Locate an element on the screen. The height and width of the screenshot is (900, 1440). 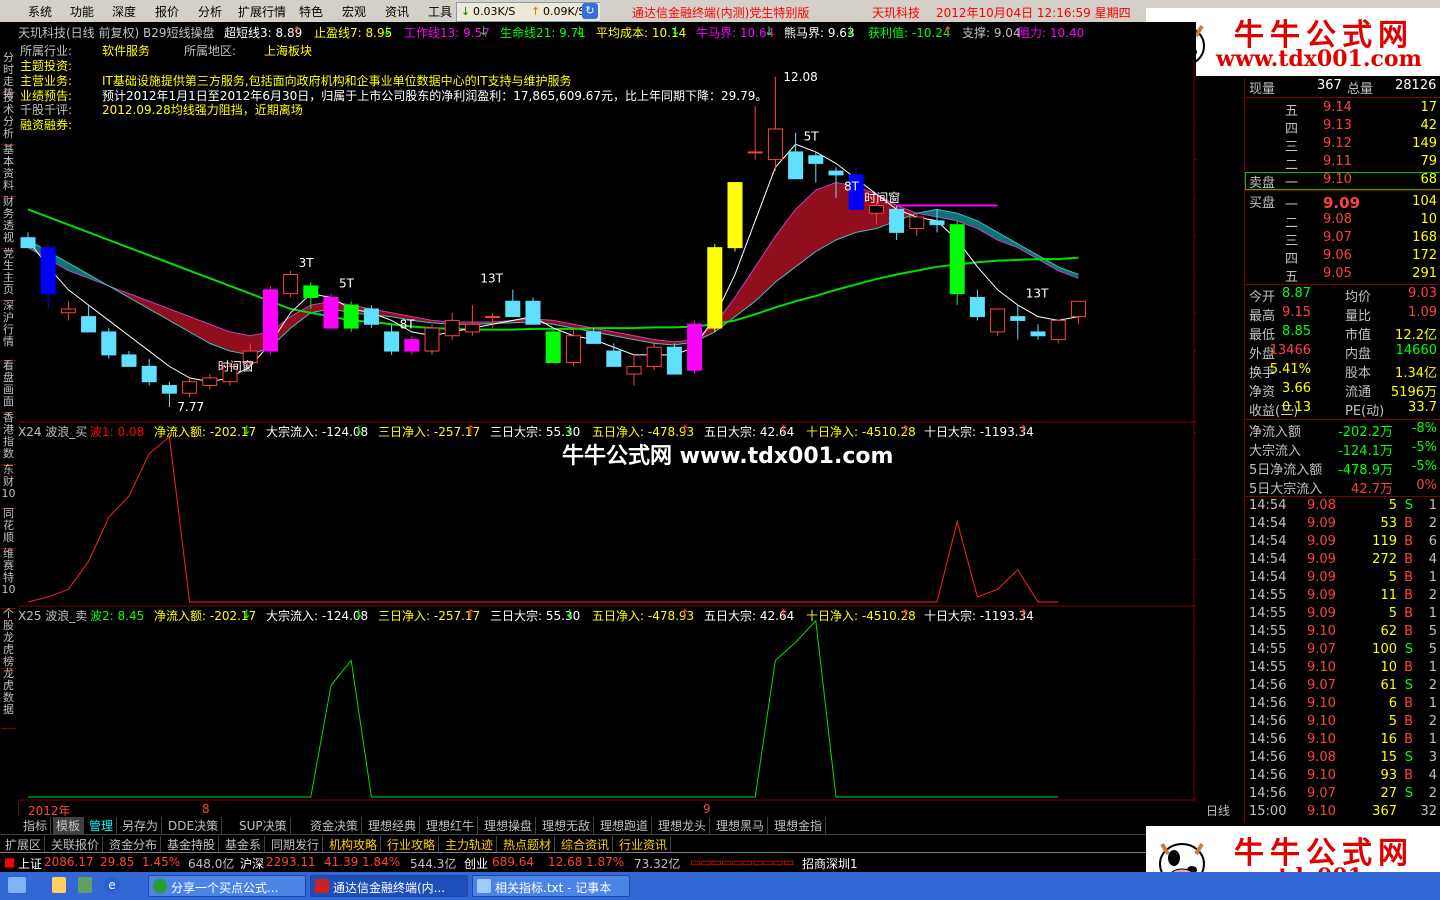
sidebar-tab: 技术分析 is located at coordinates (8, 118).